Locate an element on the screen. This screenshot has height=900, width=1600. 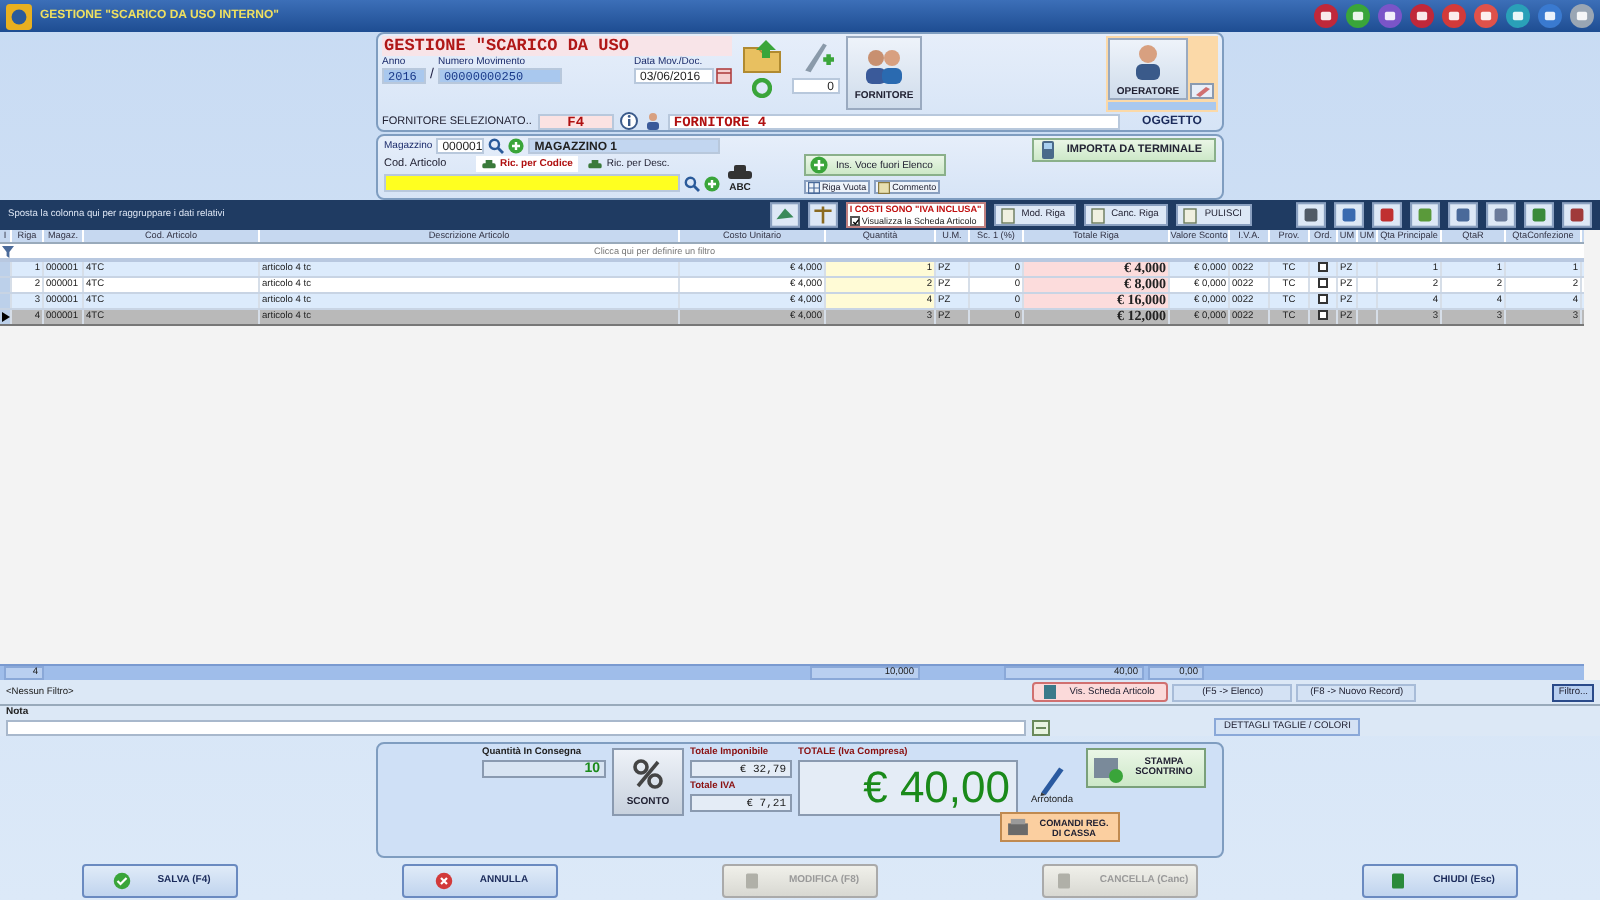
row-selector is located at coordinates (6, 317).